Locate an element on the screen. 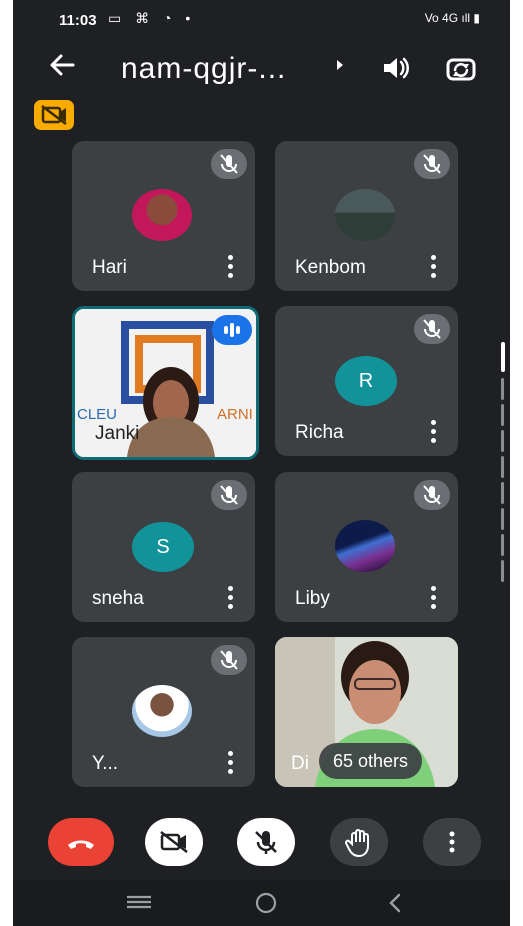  avatar-letter: R is located at coordinates (366, 381).